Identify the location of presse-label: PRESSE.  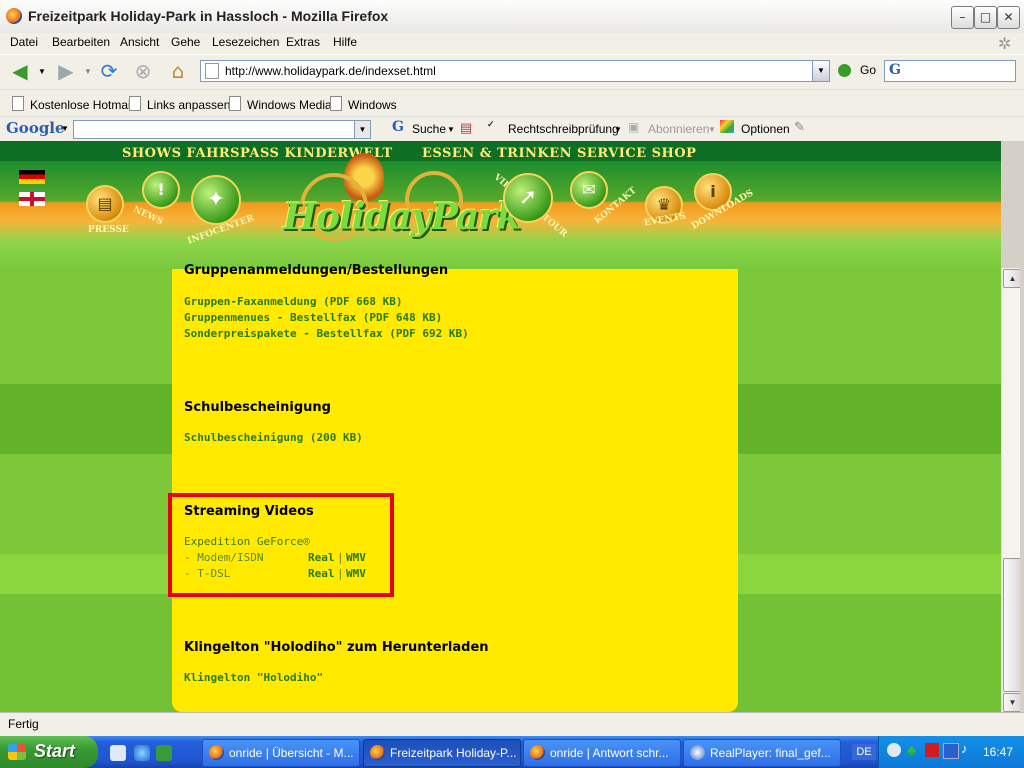
(108, 230).